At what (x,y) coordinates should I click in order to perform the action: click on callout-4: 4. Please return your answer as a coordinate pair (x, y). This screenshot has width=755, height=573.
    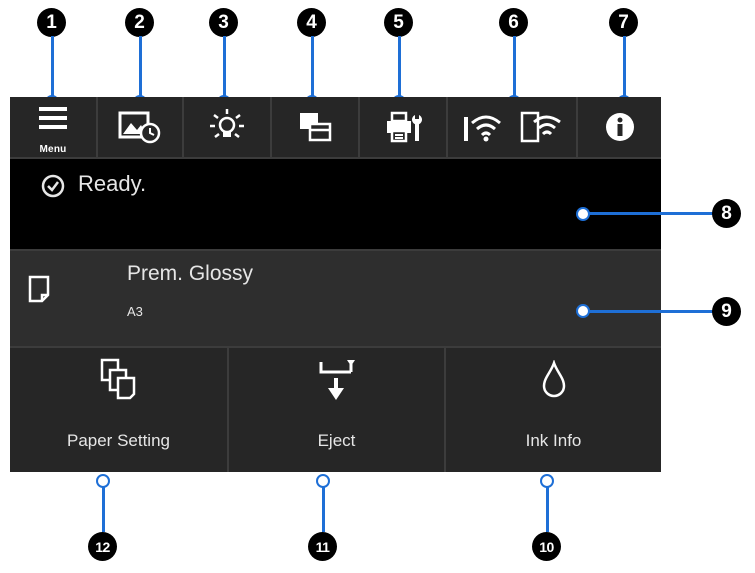
    Looking at the image, I should click on (311, 22).